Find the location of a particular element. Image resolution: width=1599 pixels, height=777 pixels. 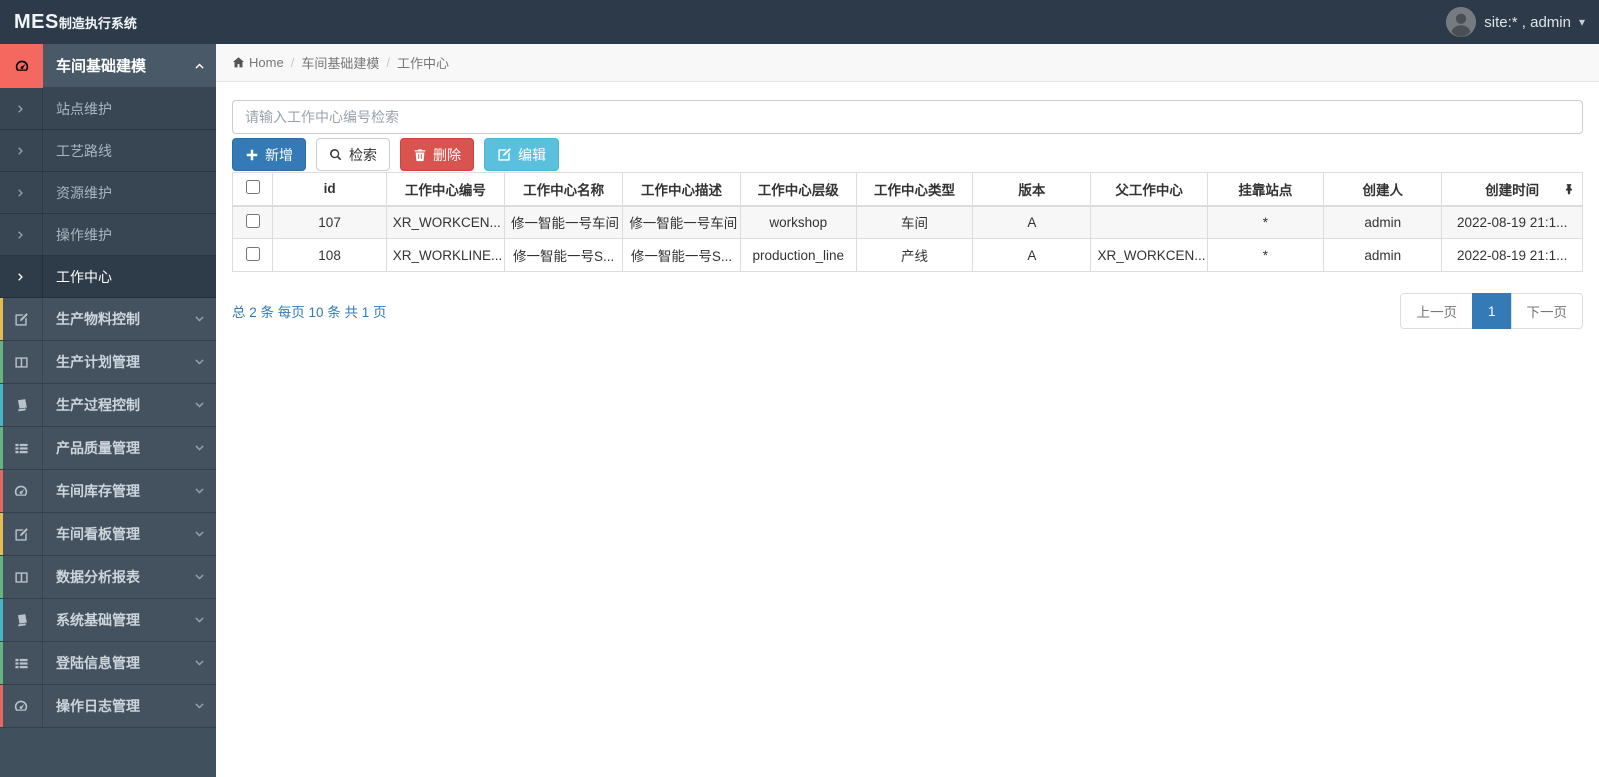

edit-button: 编辑 is located at coordinates (521, 154).